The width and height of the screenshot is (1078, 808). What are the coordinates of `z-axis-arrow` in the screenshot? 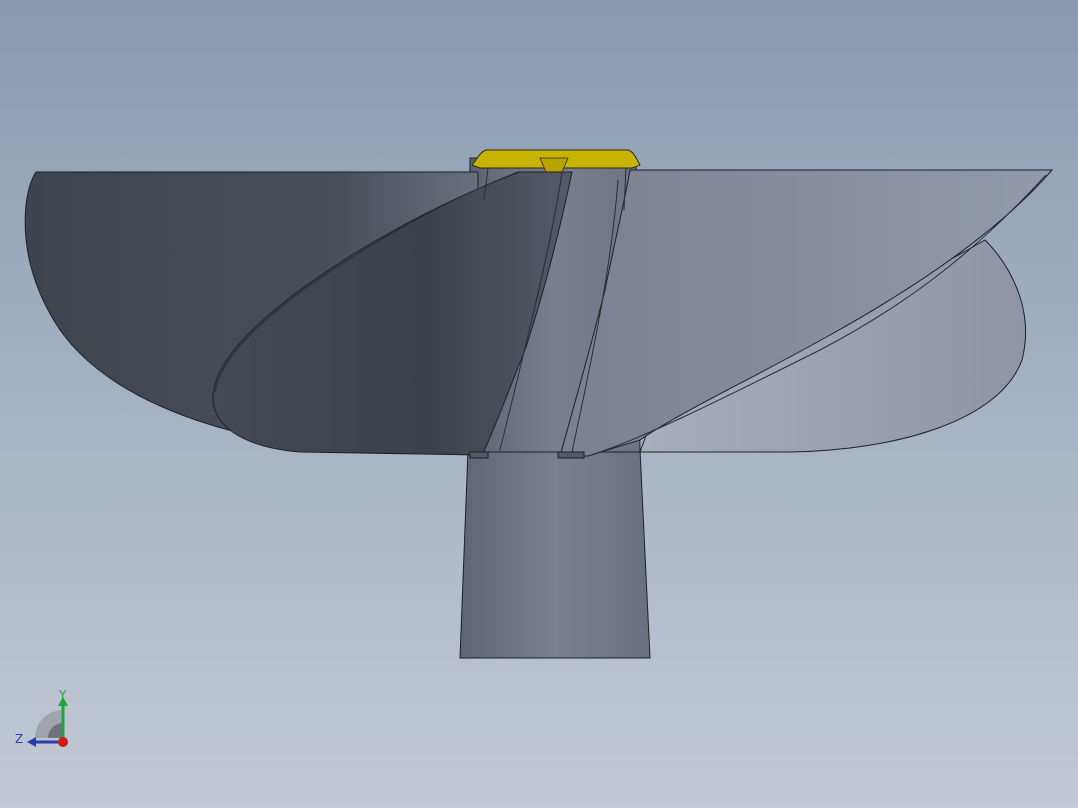 It's located at (31, 742).